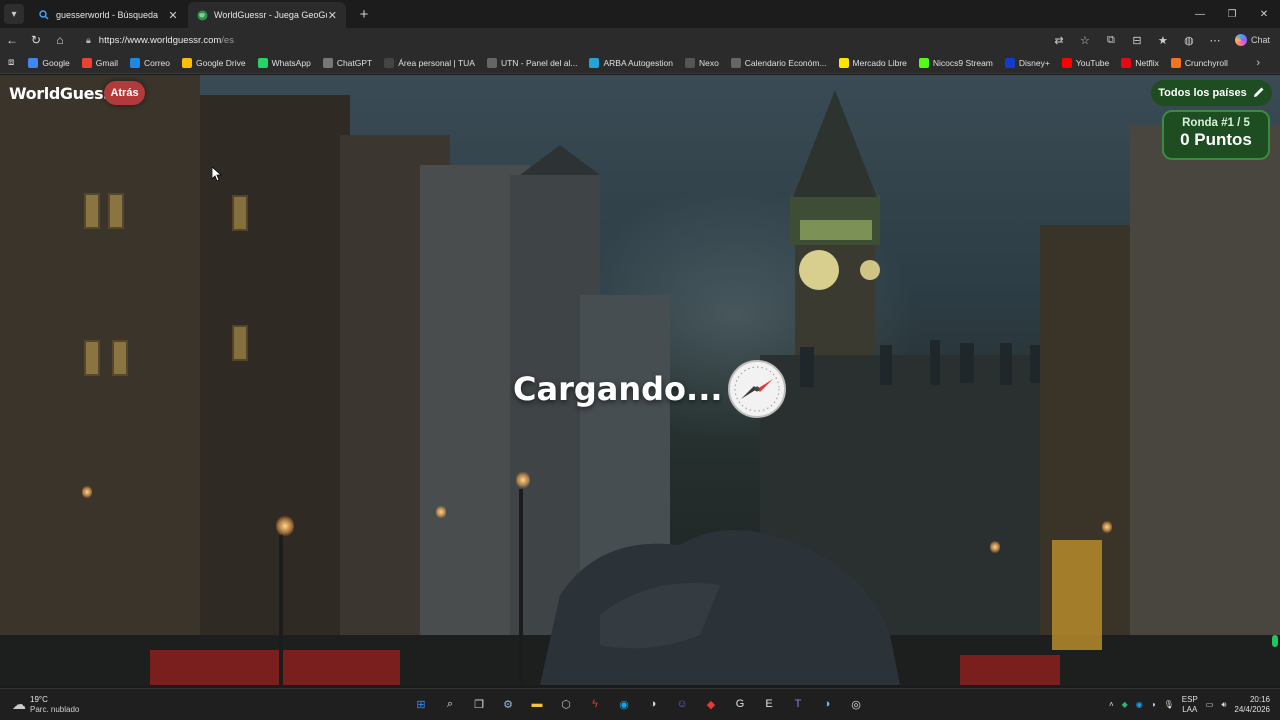 Image resolution: width=1280 pixels, height=720 pixels. Describe the element at coordinates (1111, 40) in the screenshot. I see `extensions-icon: ⧉` at that location.